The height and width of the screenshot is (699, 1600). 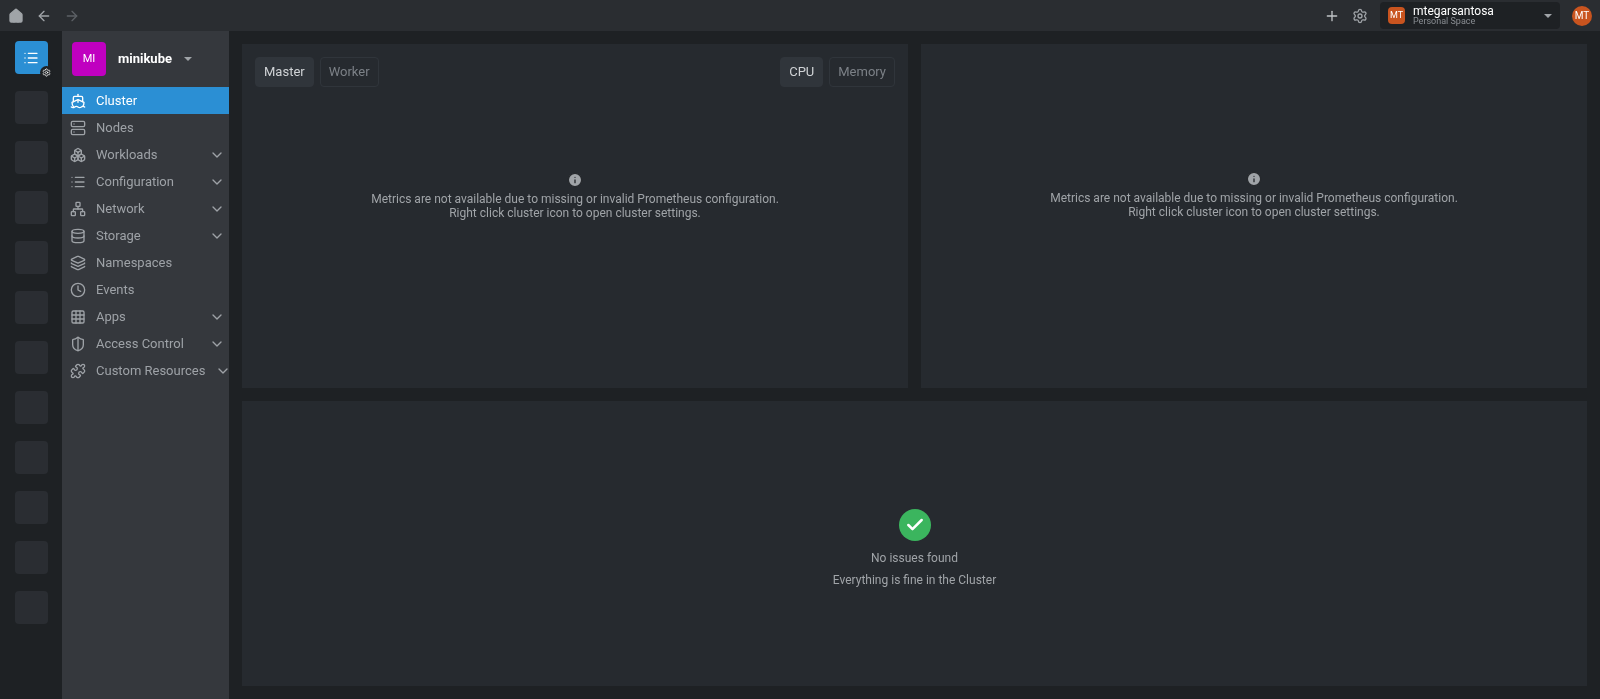 I want to click on issues-title: No issues found, so click(x=914, y=558).